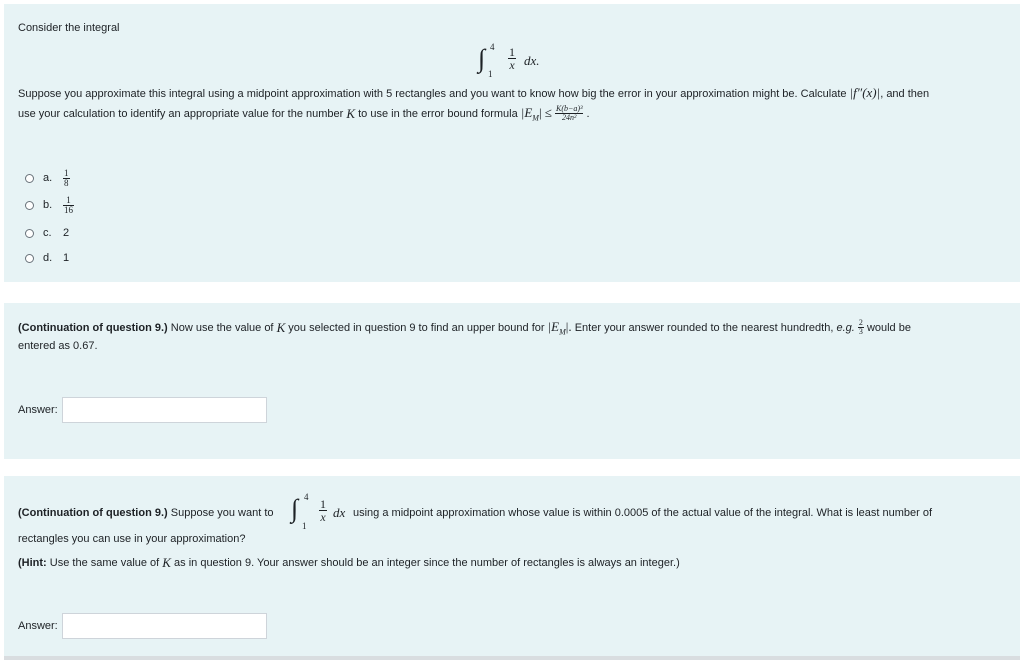  I want to click on error-symbol: |EM| ≤, so click(536, 114).